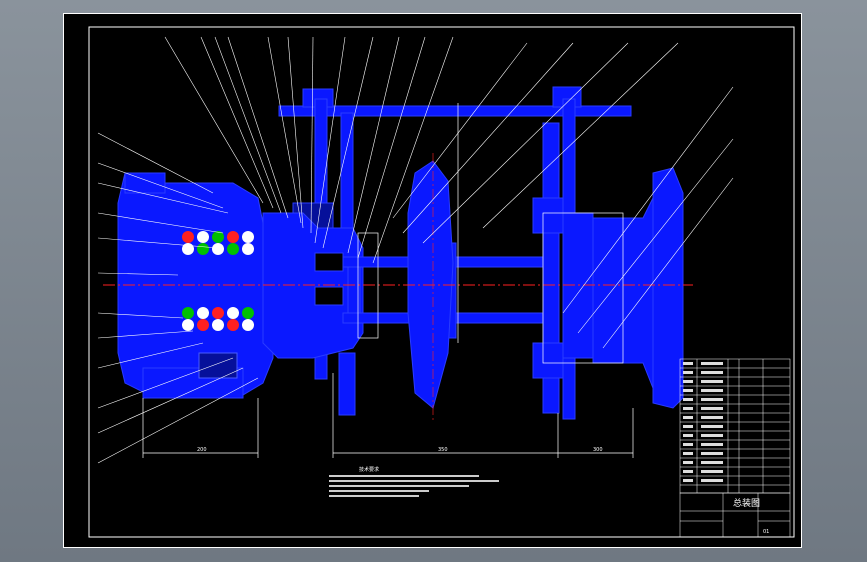 This screenshot has width=867, height=562. What do you see at coordinates (202, 450) in the screenshot?
I see `dimension-label: 200` at bounding box center [202, 450].